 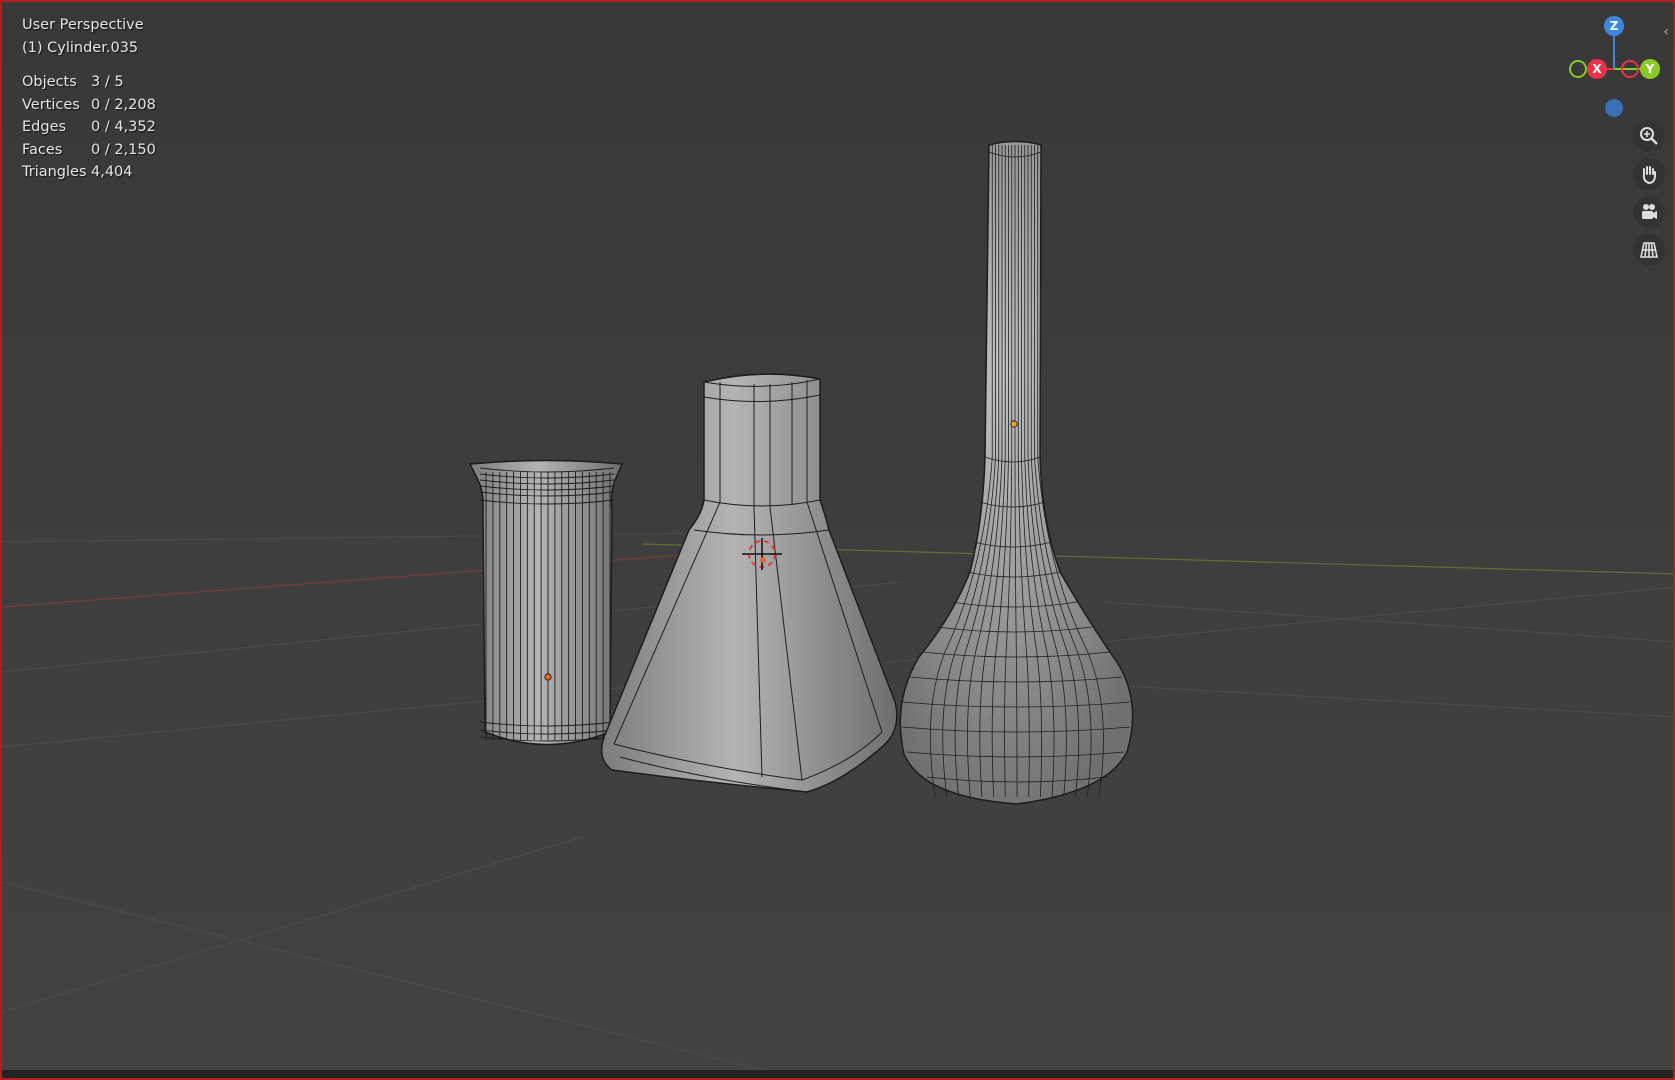 What do you see at coordinates (837, 1074) in the screenshot?
I see `bottom-edge-bar` at bounding box center [837, 1074].